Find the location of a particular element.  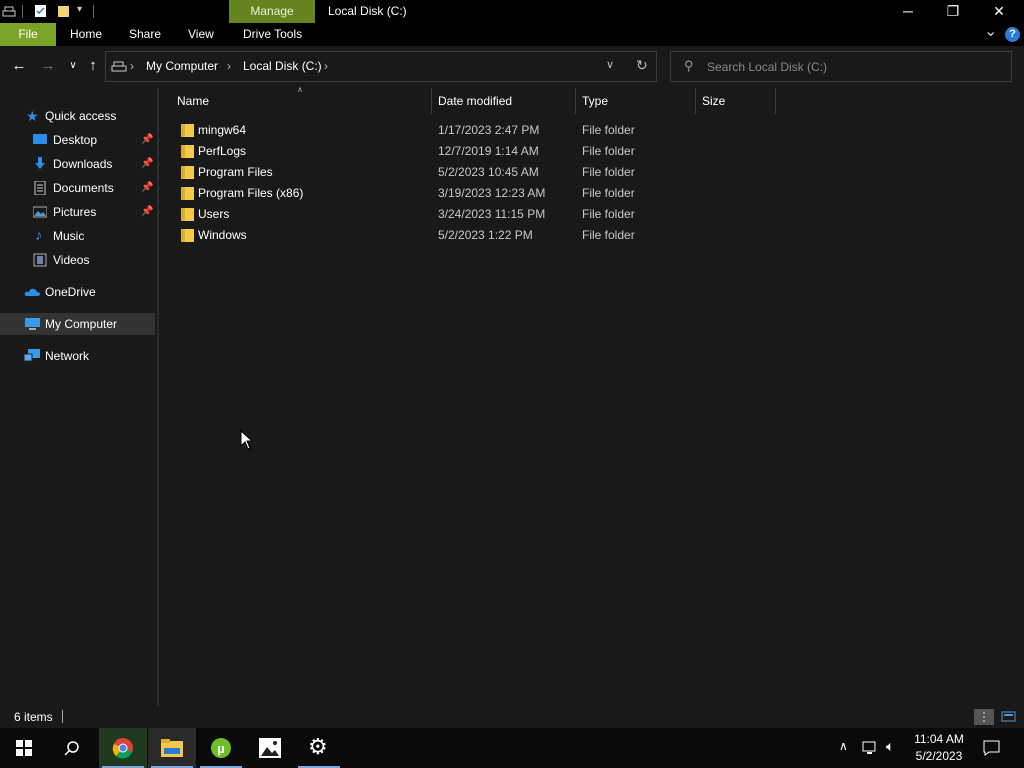

taskbar-photos is located at coordinates (270, 748).